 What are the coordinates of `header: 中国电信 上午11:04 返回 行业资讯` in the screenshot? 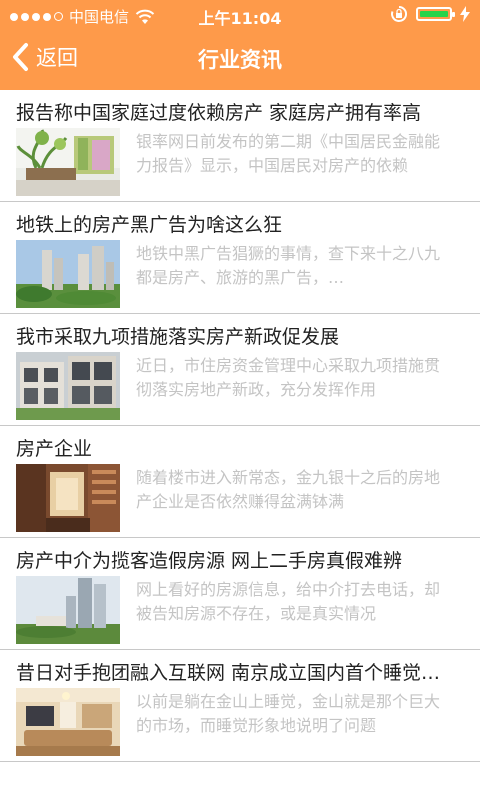 It's located at (240, 45).